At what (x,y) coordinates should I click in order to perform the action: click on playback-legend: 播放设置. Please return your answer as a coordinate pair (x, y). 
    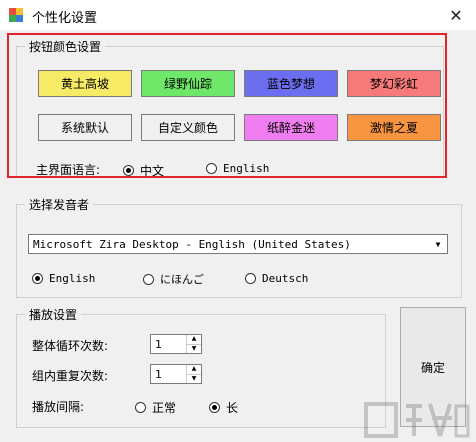
    Looking at the image, I should click on (53, 314).